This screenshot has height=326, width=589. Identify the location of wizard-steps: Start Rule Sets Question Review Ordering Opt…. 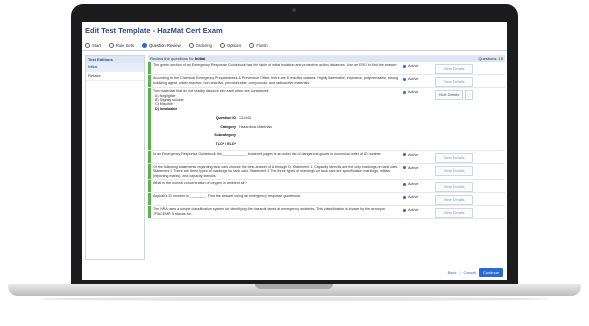
(294, 45).